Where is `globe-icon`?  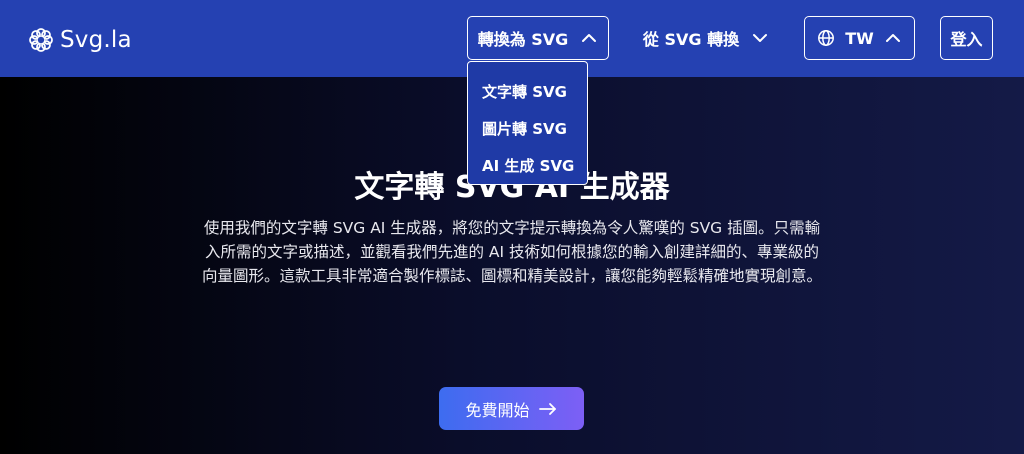
globe-icon is located at coordinates (826, 38).